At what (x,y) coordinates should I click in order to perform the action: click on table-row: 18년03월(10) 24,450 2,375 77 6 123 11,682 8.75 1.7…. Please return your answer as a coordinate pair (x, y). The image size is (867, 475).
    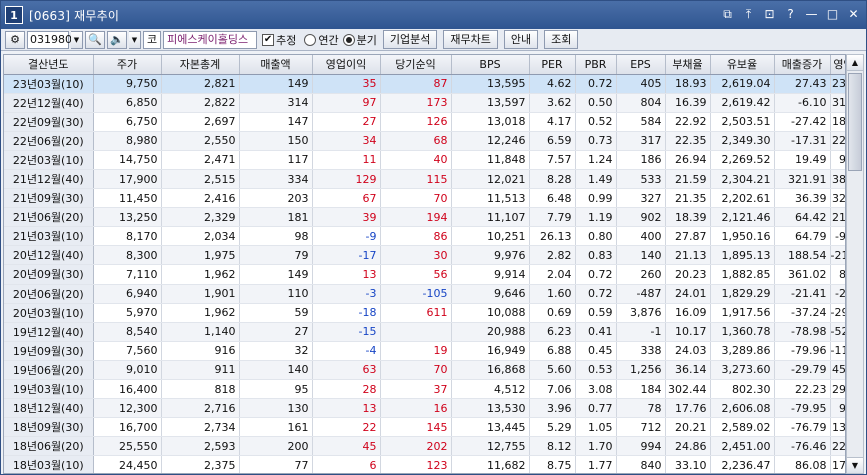
    Looking at the image, I should click on (424, 464).